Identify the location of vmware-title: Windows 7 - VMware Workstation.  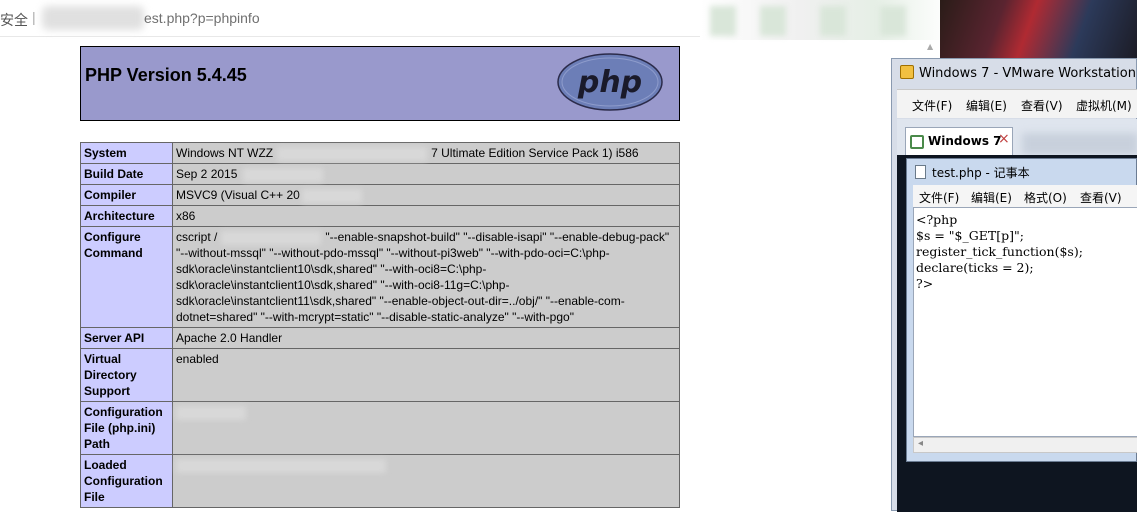
(1018, 73).